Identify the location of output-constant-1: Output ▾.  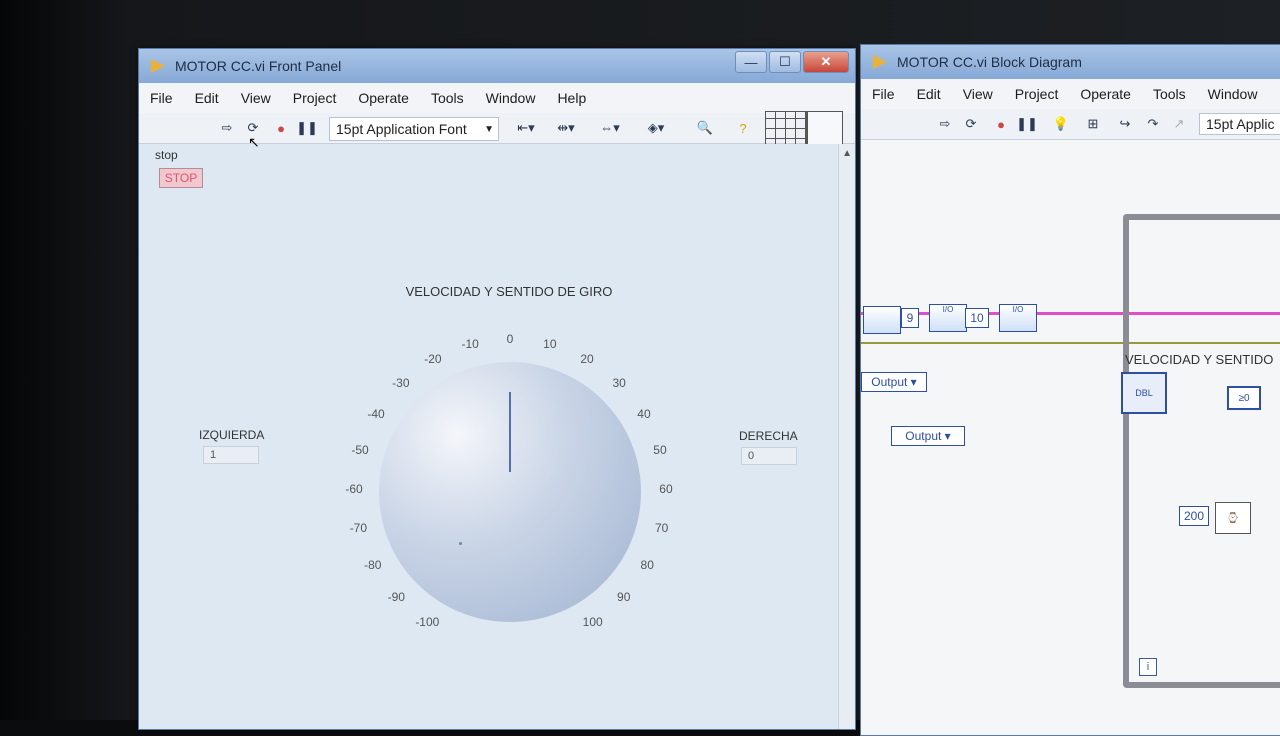
(894, 382).